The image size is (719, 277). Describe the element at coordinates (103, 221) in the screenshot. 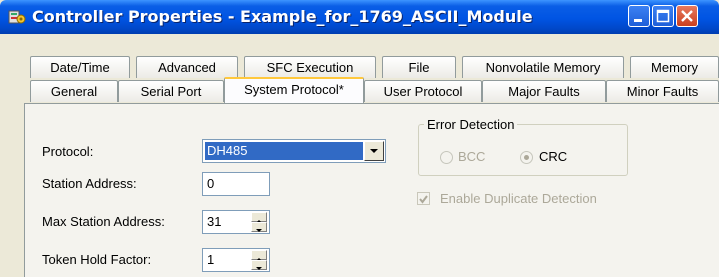

I see `max-station-address-label: Max Station Address:` at that location.